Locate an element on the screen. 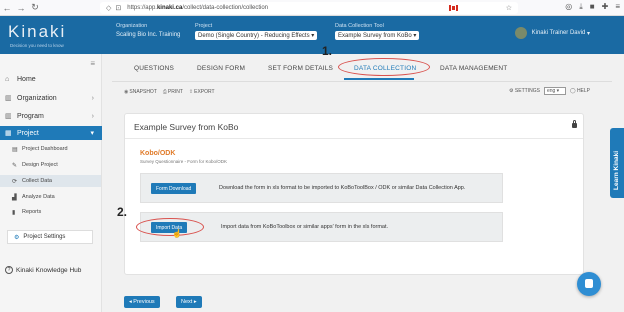 The height and width of the screenshot is (312, 624). extensions-icon: ✚ is located at coordinates (605, 7).